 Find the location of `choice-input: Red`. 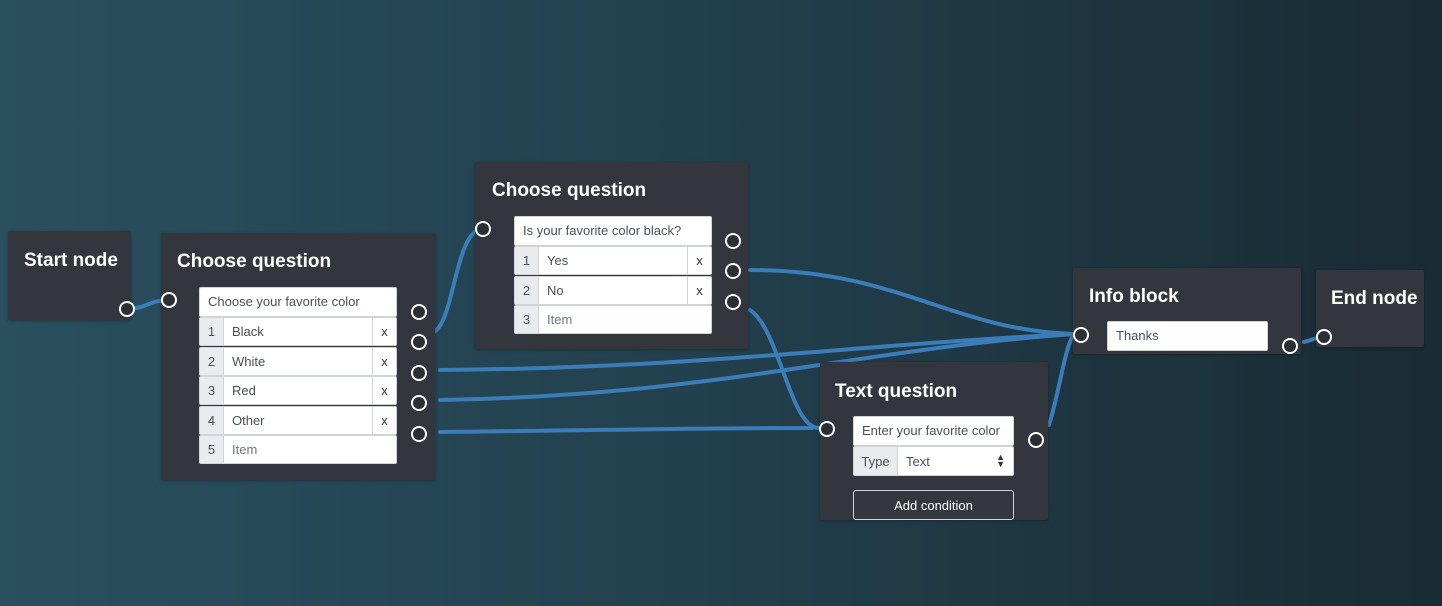

choice-input: Red is located at coordinates (298, 390).